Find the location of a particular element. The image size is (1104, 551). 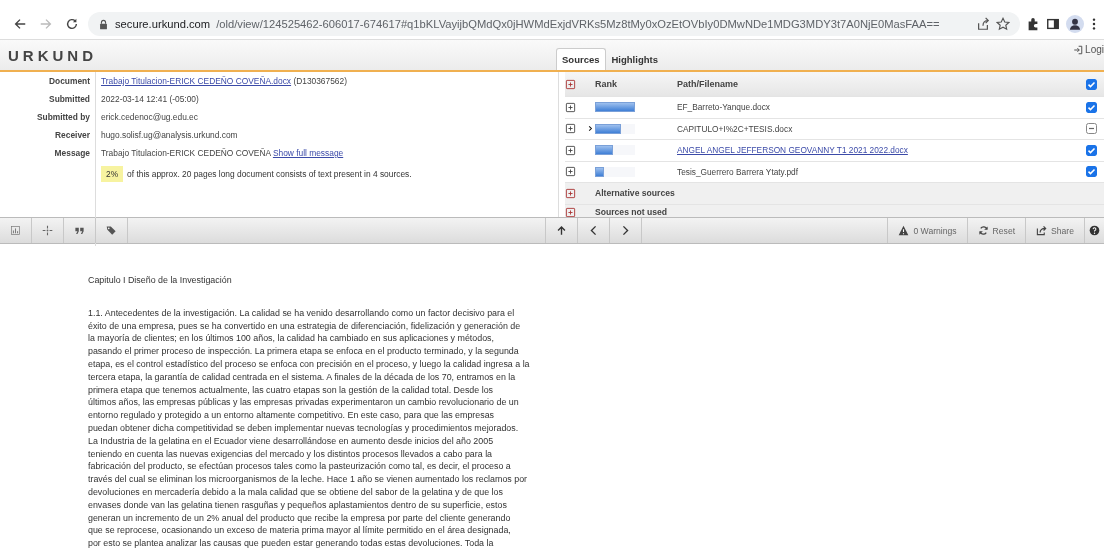

match-percentage: 2% is located at coordinates (112, 174).